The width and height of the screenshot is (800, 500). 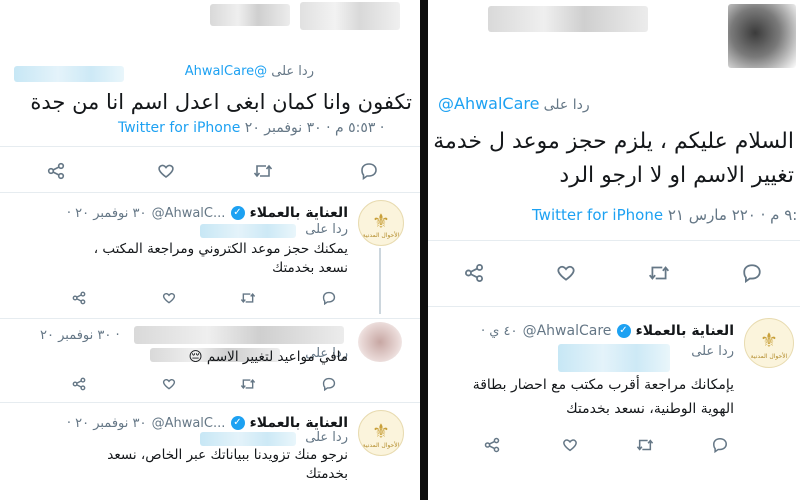 I want to click on reply-header: · ٤٠ ي @AhwalCare ✓ العناية بالعملاء, so click(x=607, y=331).